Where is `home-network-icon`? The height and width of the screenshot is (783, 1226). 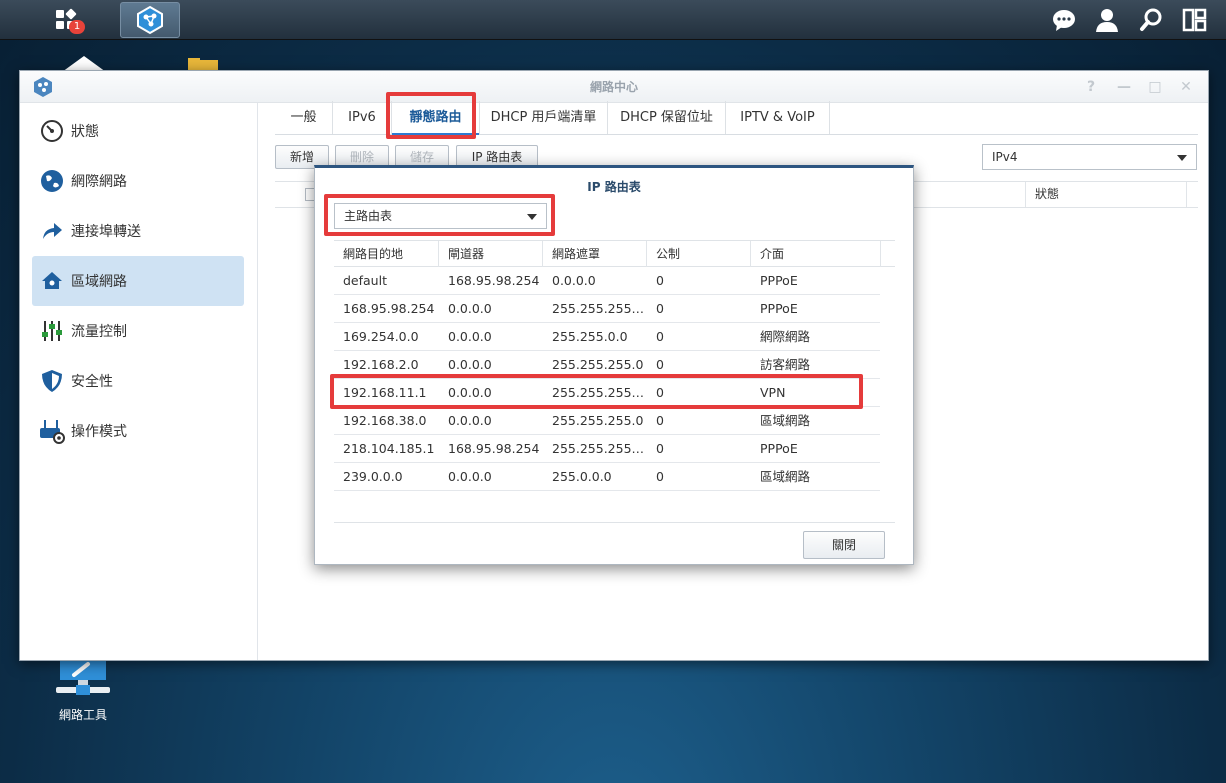 home-network-icon is located at coordinates (52, 281).